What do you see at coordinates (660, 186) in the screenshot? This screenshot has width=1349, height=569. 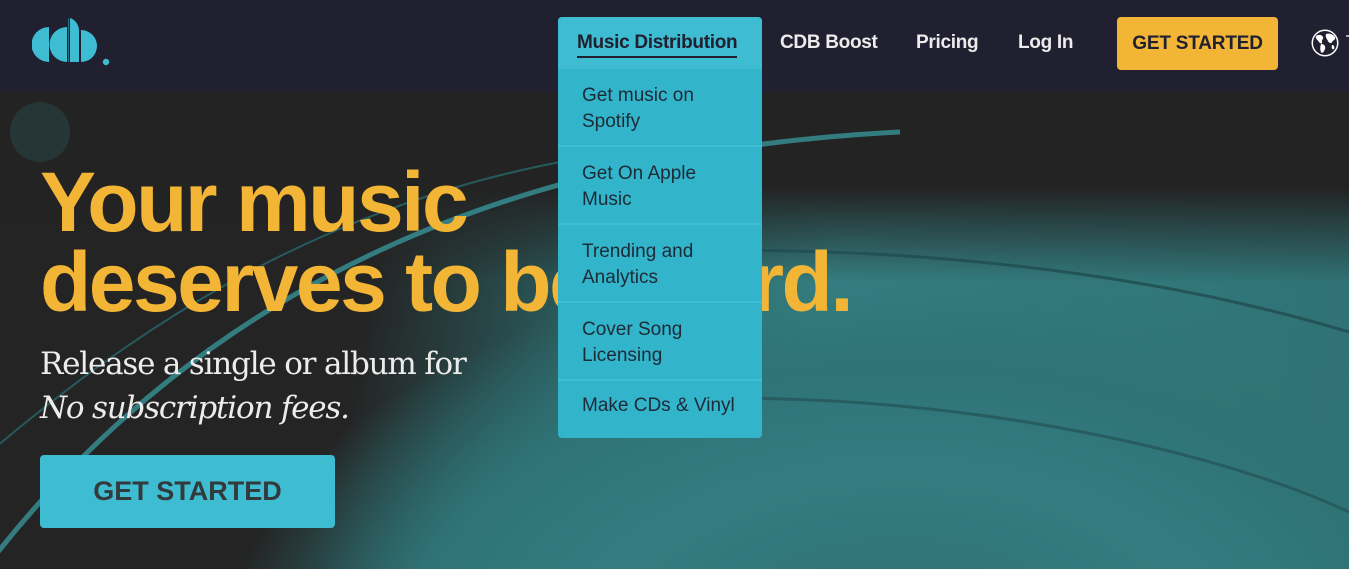 I see `dropdown-item-apple-music: Get On Apple Music` at bounding box center [660, 186].